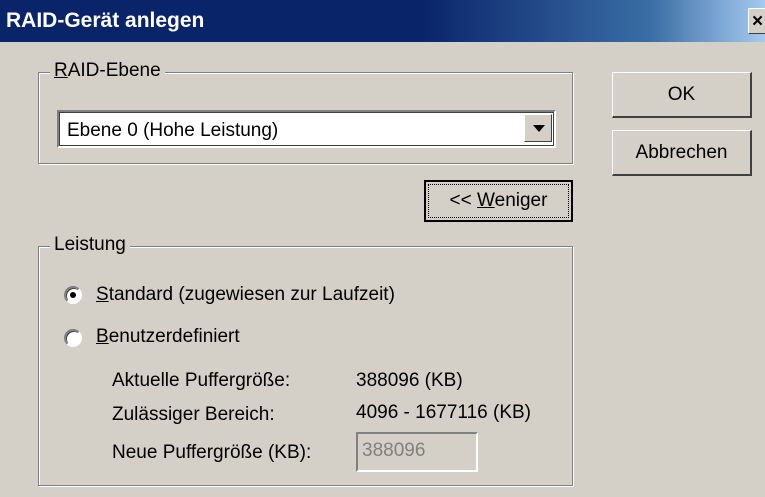  I want to click on close-button: ×, so click(756, 21).